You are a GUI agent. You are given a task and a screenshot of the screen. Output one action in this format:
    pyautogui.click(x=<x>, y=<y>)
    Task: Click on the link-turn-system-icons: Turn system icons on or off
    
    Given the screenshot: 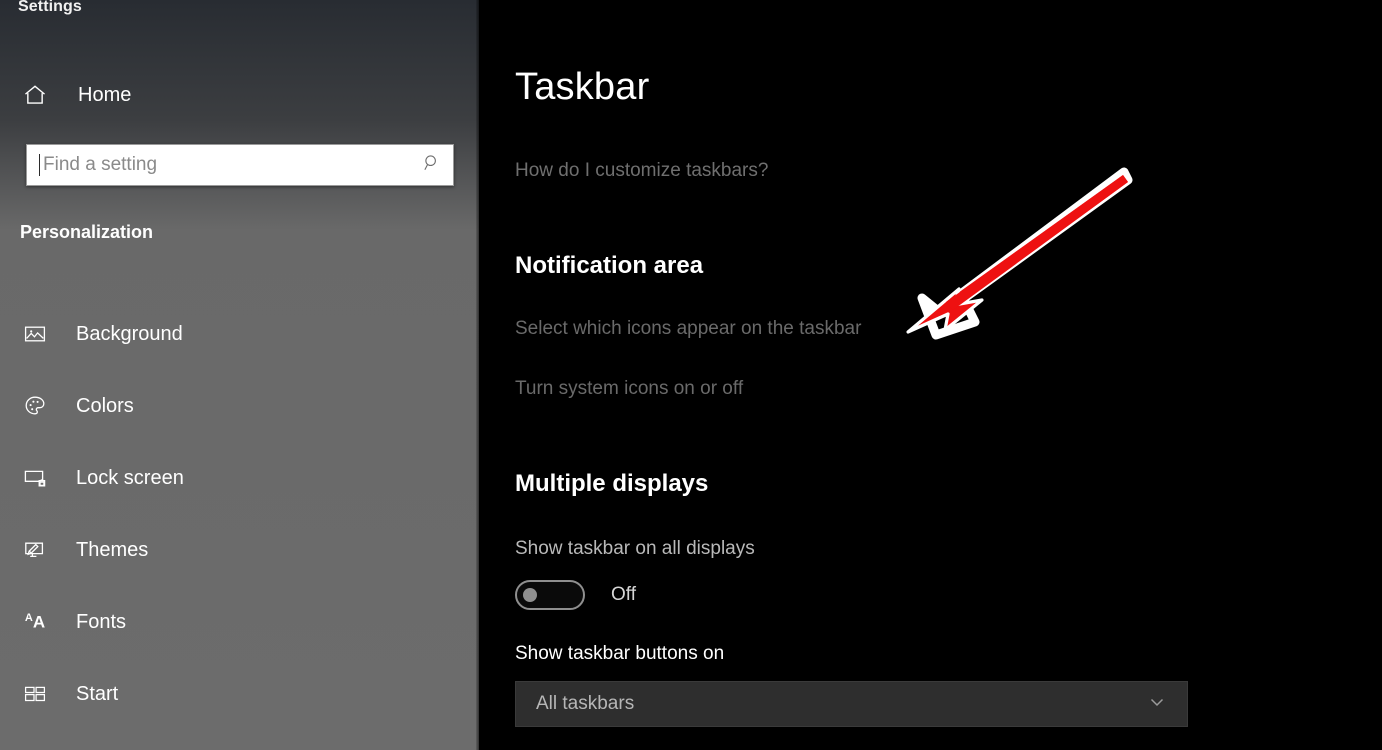 What is the action you would take?
    pyautogui.click(x=629, y=389)
    